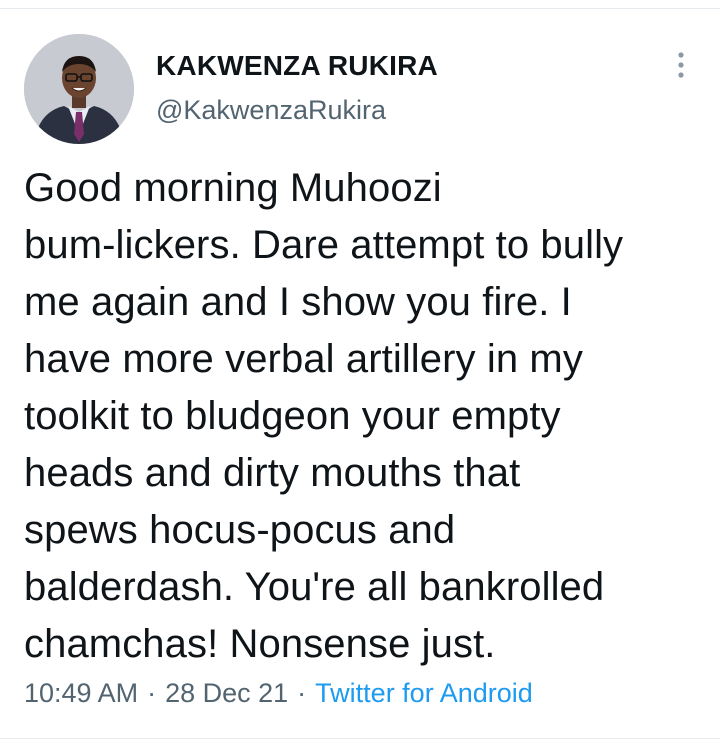  I want to click on vertical-ellipsis-icon, so click(681, 65).